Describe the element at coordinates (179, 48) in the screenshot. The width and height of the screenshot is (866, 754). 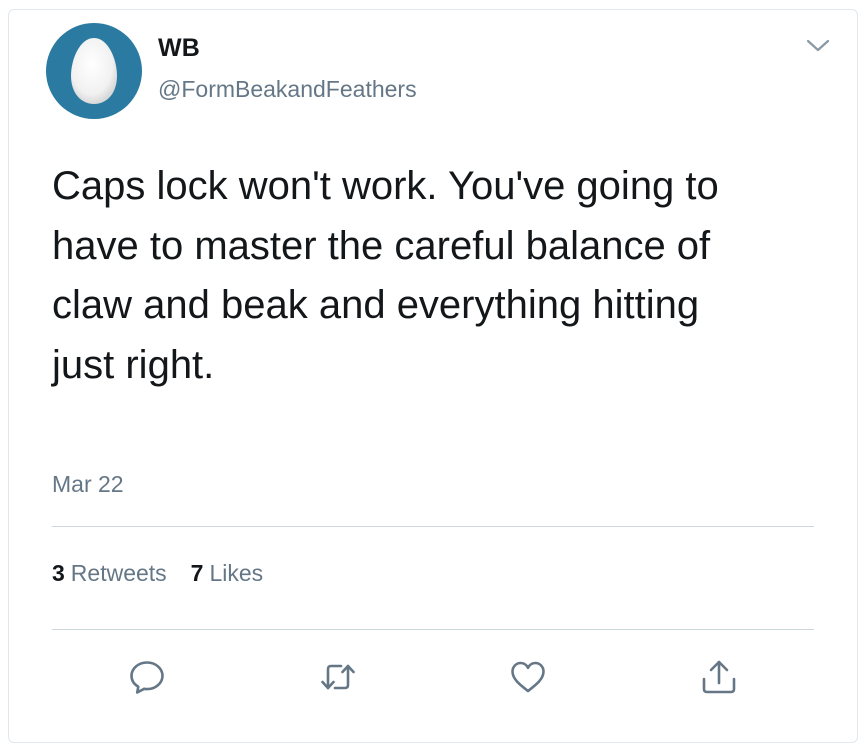
I see `display-name: WB` at that location.